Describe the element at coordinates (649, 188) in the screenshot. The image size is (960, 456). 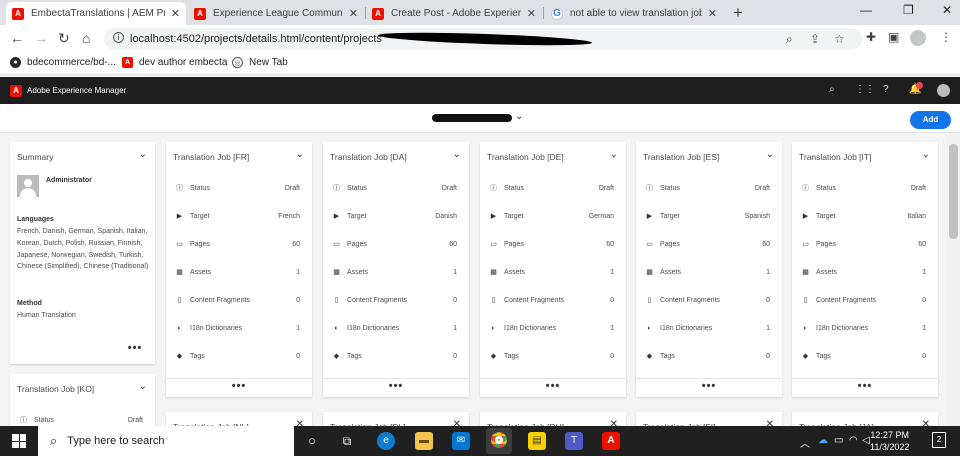
I see `info-icon: ⓘ` at that location.